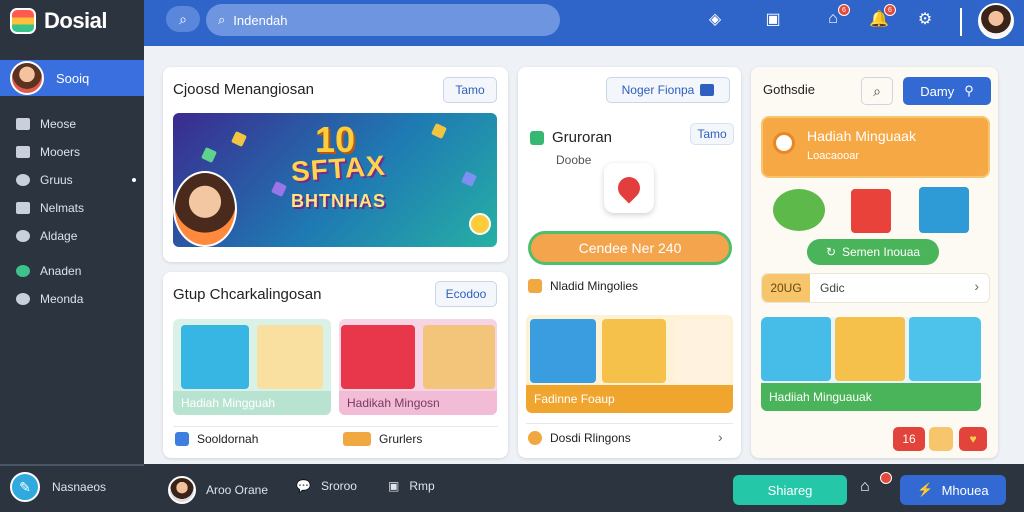 This screenshot has width=1024, height=512. I want to click on reward-banner: Fadinne Foaup, so click(629, 364).